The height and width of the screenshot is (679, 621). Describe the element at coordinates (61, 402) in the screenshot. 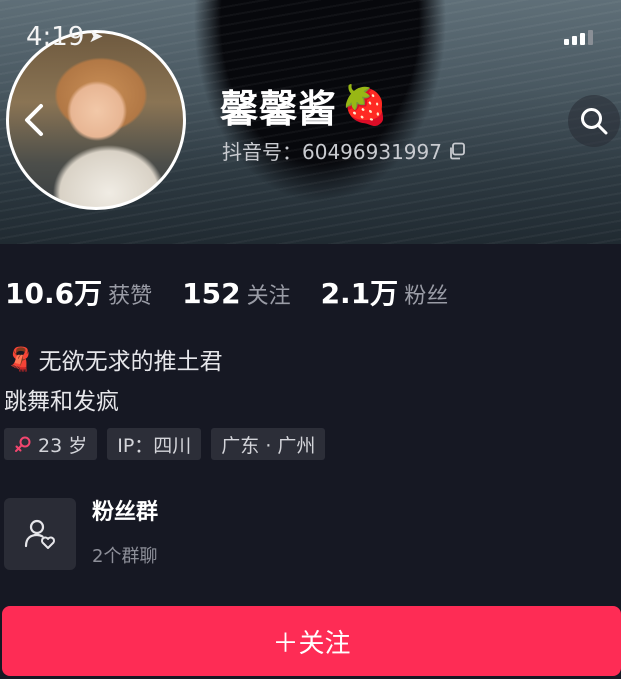

I see `bio-line-2: 跳舞和发疯` at that location.